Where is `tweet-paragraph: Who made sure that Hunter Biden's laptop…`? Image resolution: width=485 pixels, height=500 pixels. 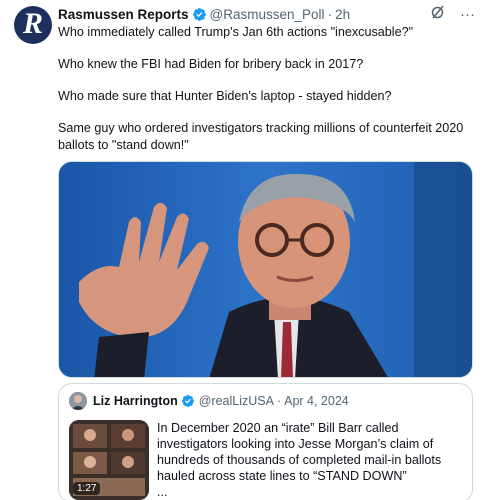
tweet-paragraph: Who made sure that Hunter Biden's laptop… is located at coordinates (225, 96).